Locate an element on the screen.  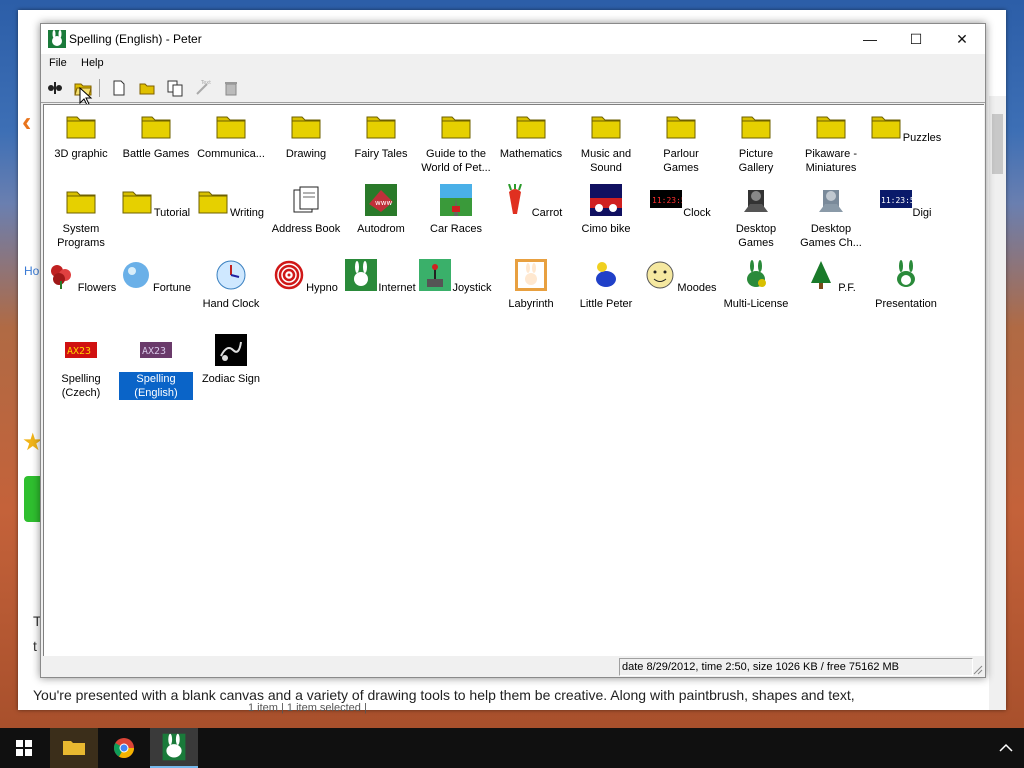
maximize-button: ☐ is located at coordinates (916, 39).